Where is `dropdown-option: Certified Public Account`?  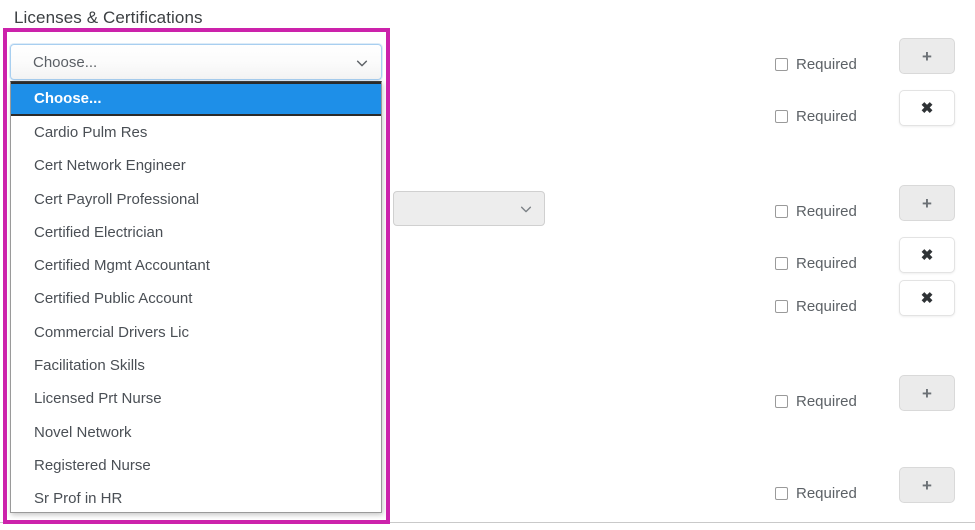
dropdown-option: Certified Public Account is located at coordinates (196, 298).